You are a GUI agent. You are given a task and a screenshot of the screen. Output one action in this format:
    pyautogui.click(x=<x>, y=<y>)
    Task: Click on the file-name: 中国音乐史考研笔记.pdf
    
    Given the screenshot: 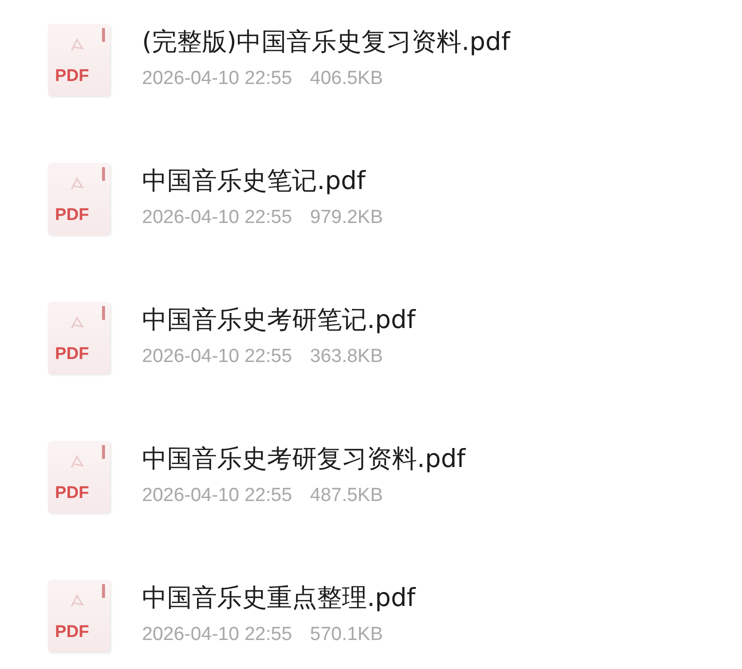 What is the action you would take?
    pyautogui.click(x=279, y=320)
    